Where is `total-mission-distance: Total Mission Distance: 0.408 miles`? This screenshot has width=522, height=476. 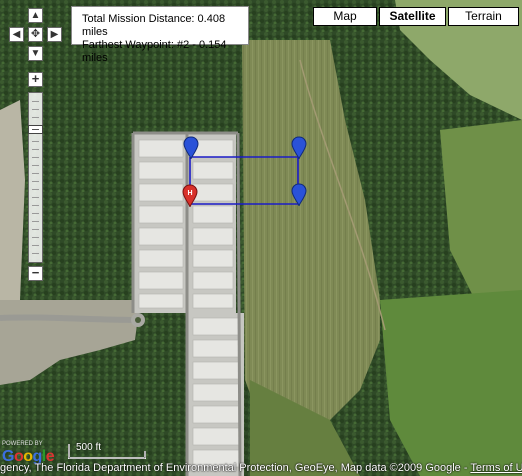 total-mission-distance: Total Mission Distance: 0.408 miles is located at coordinates (154, 25).